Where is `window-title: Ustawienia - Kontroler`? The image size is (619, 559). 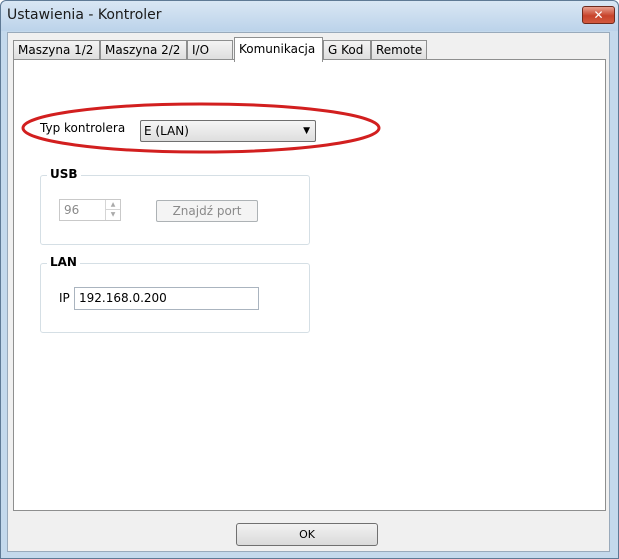
window-title: Ustawienia - Kontroler is located at coordinates (84, 15).